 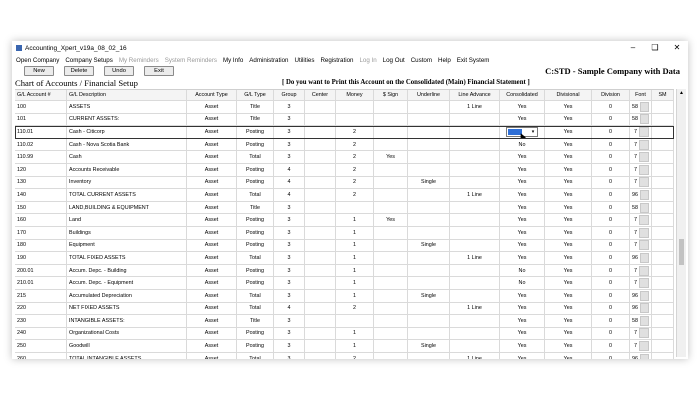 I want to click on column-header: Underline, so click(x=429, y=95).